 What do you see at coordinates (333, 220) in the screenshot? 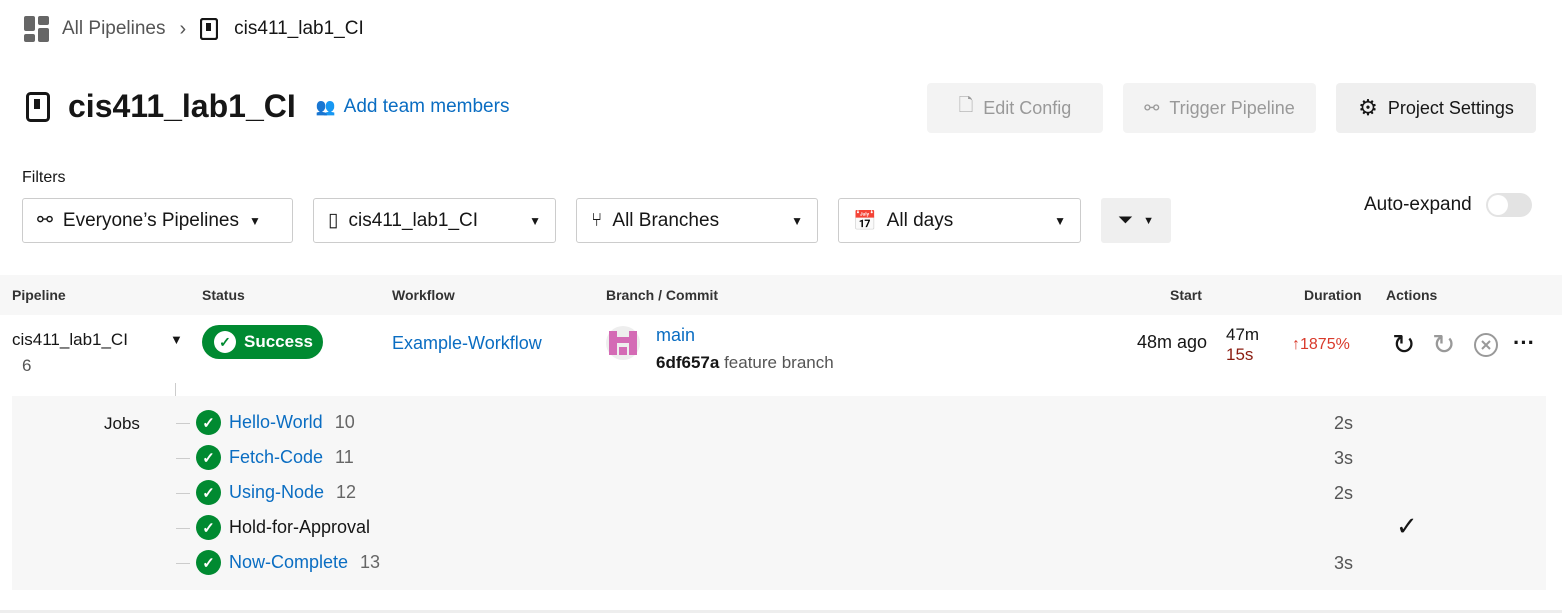
I see `bookmark-icon: ▯` at bounding box center [333, 220].